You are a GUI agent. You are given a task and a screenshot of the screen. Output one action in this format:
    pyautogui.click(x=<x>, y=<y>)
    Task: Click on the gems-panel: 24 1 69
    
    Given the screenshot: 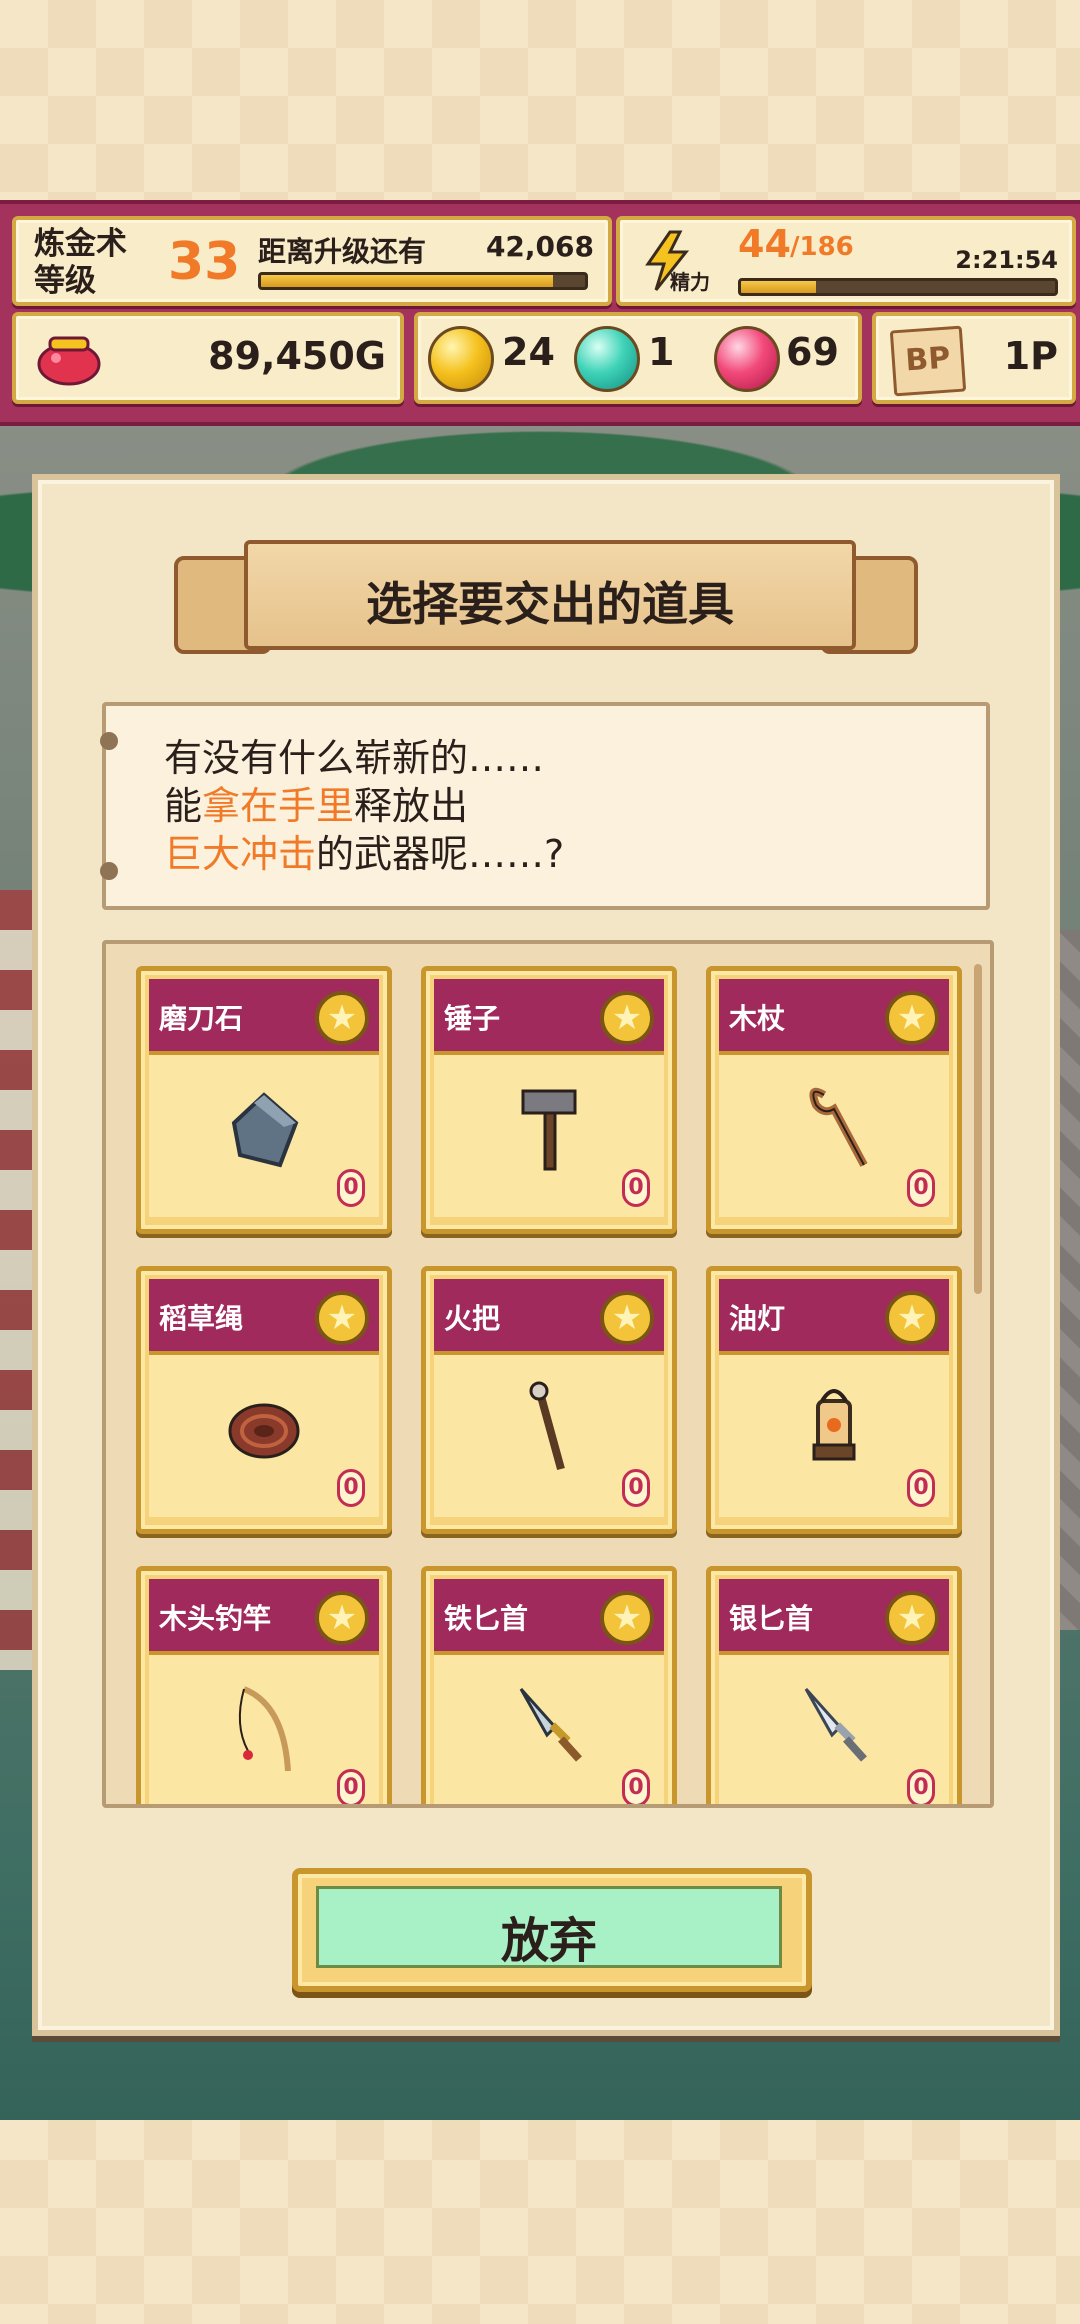 What is the action you would take?
    pyautogui.click(x=638, y=358)
    